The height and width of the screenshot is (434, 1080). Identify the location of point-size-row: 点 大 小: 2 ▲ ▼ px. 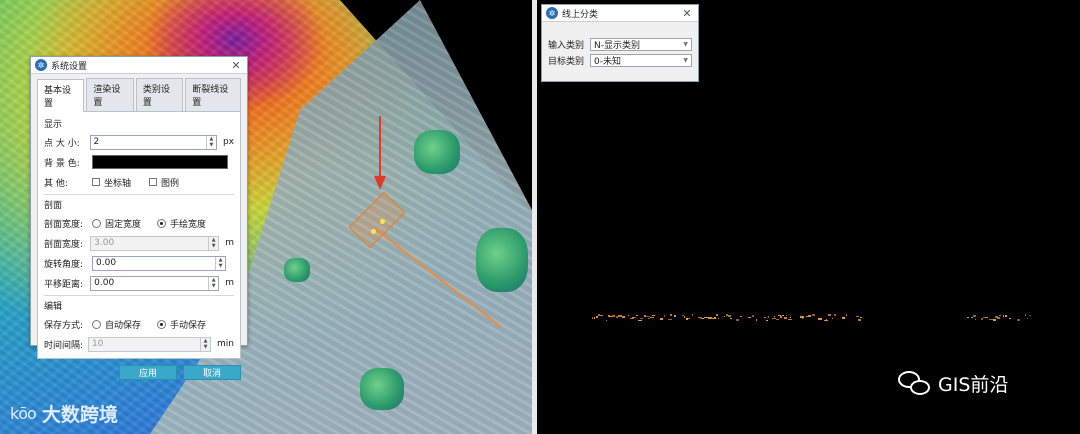
(139, 142).